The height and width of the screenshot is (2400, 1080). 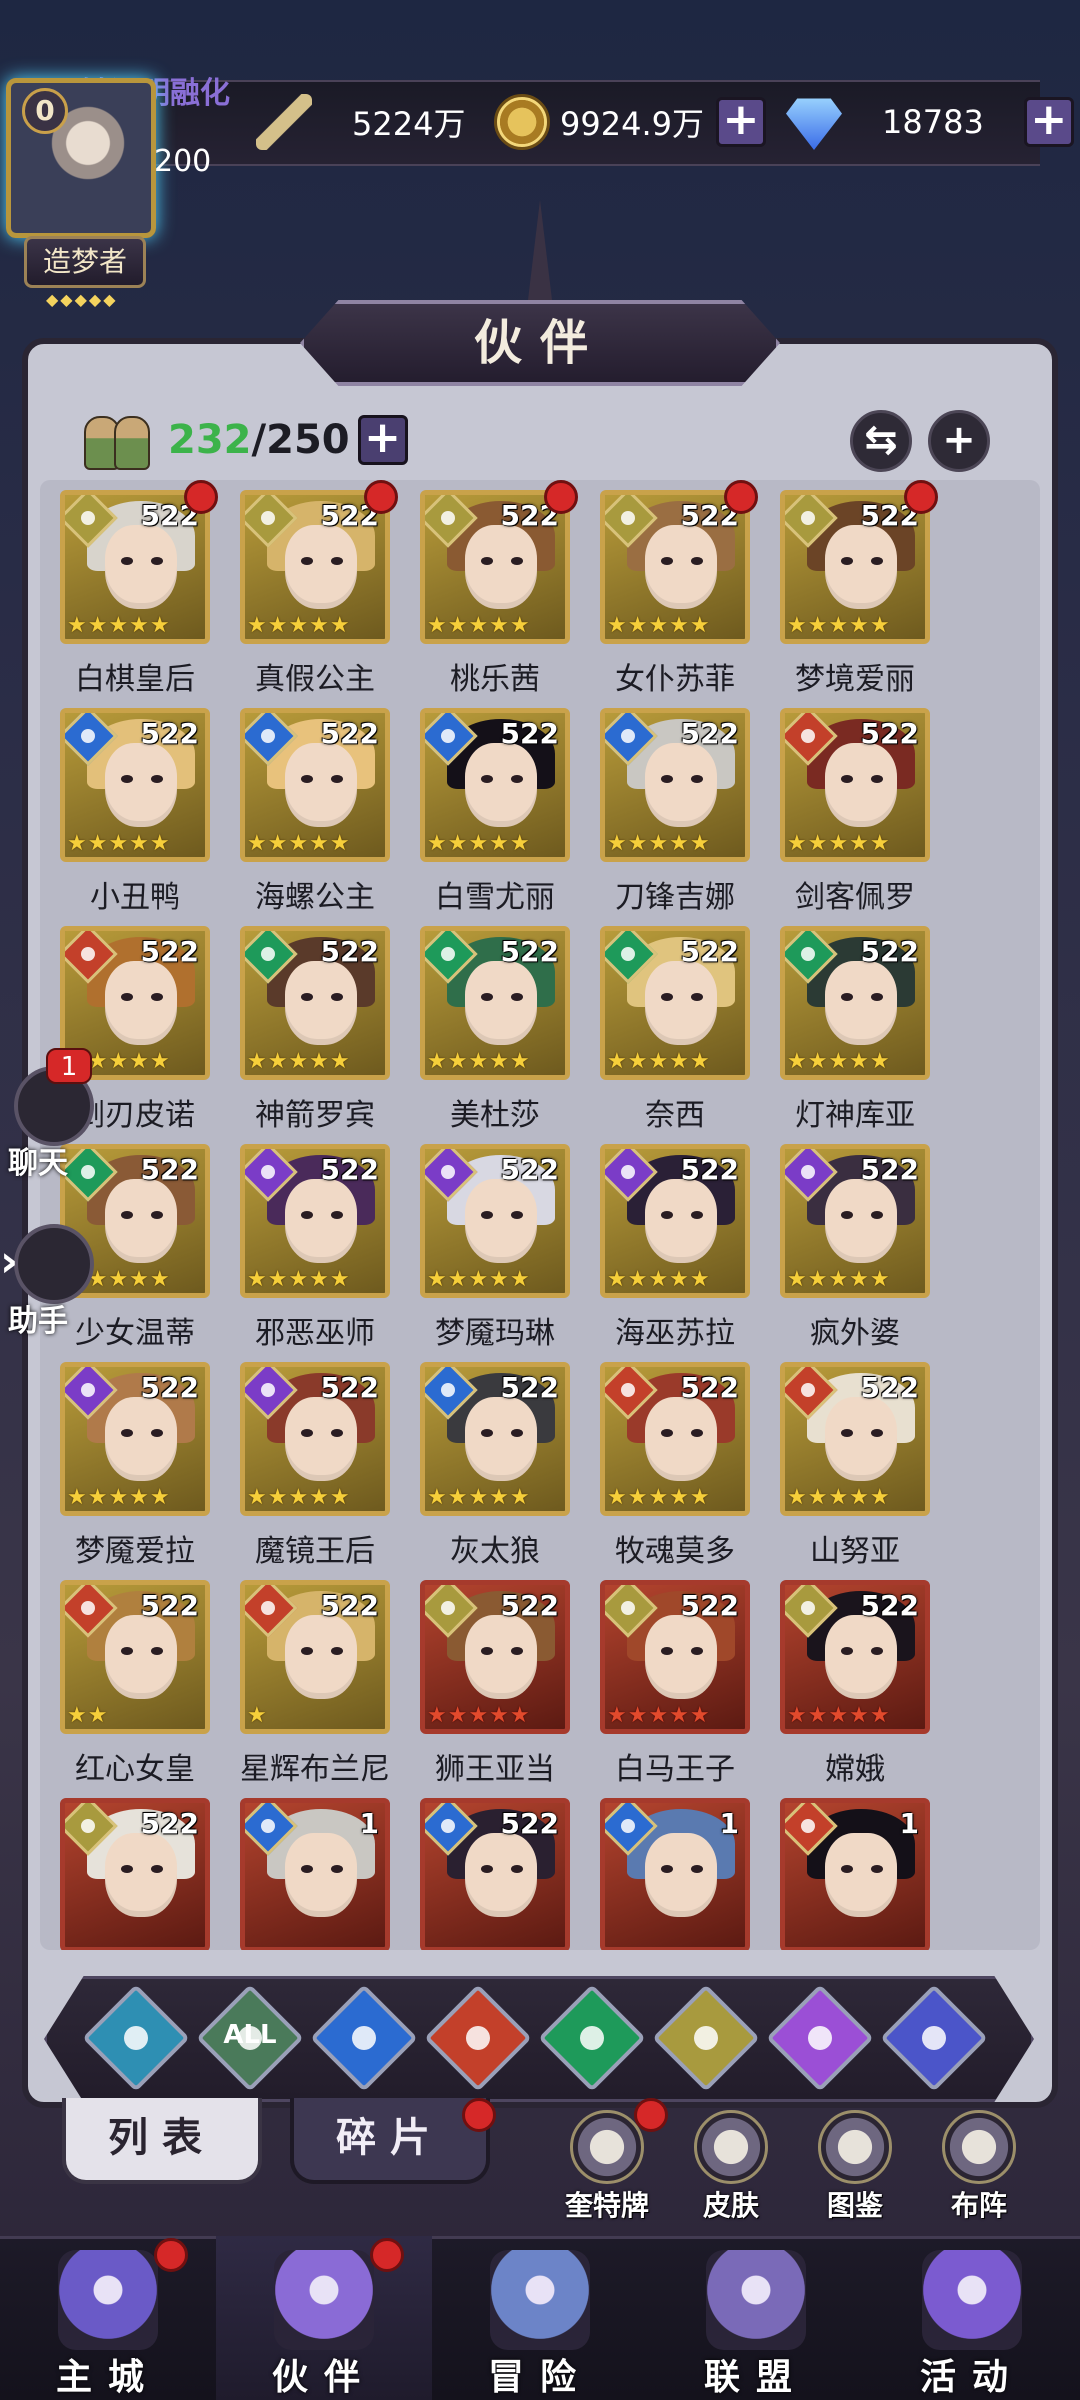 What do you see at coordinates (730, 2205) in the screenshot?
I see `tool-skin-label: 皮肤` at bounding box center [730, 2205].